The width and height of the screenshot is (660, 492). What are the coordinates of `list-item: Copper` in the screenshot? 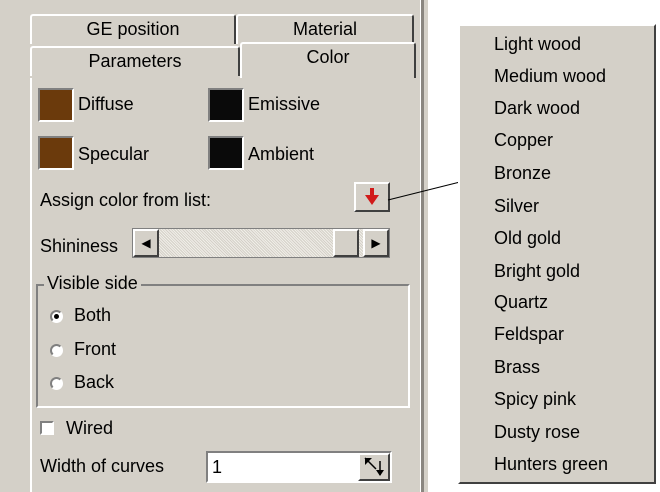 It's located at (523, 140).